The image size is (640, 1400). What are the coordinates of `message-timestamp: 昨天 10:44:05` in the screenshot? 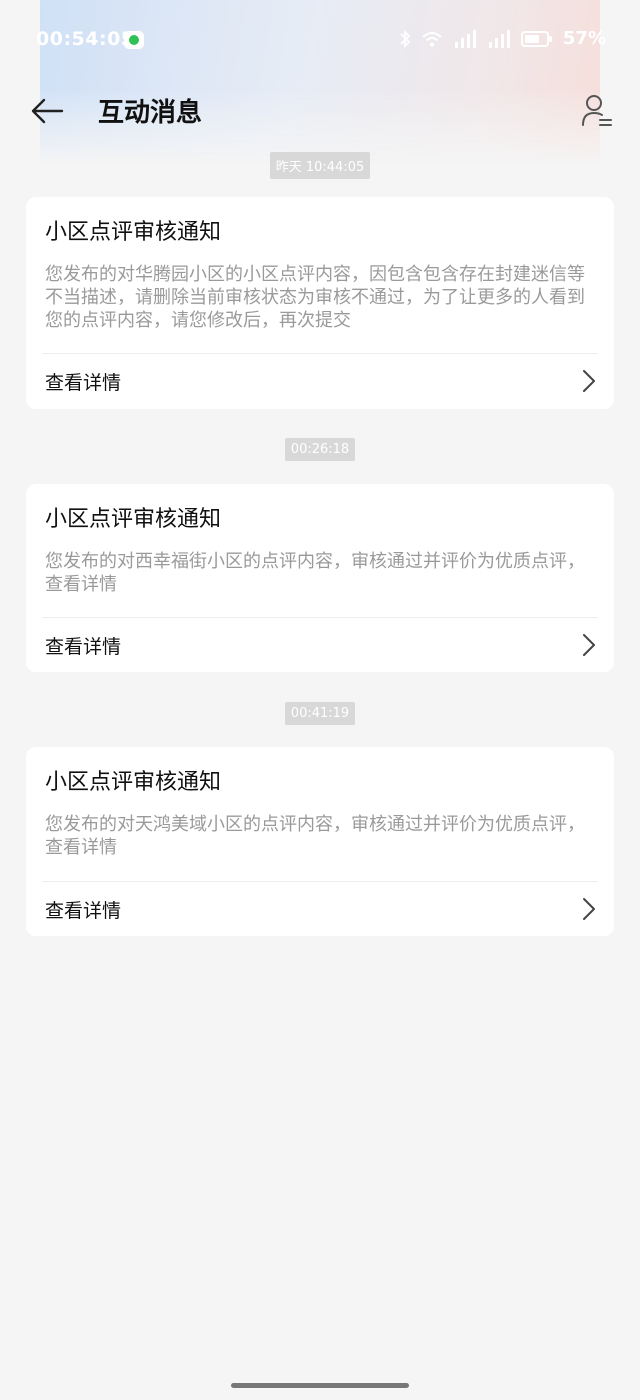 It's located at (320, 165).